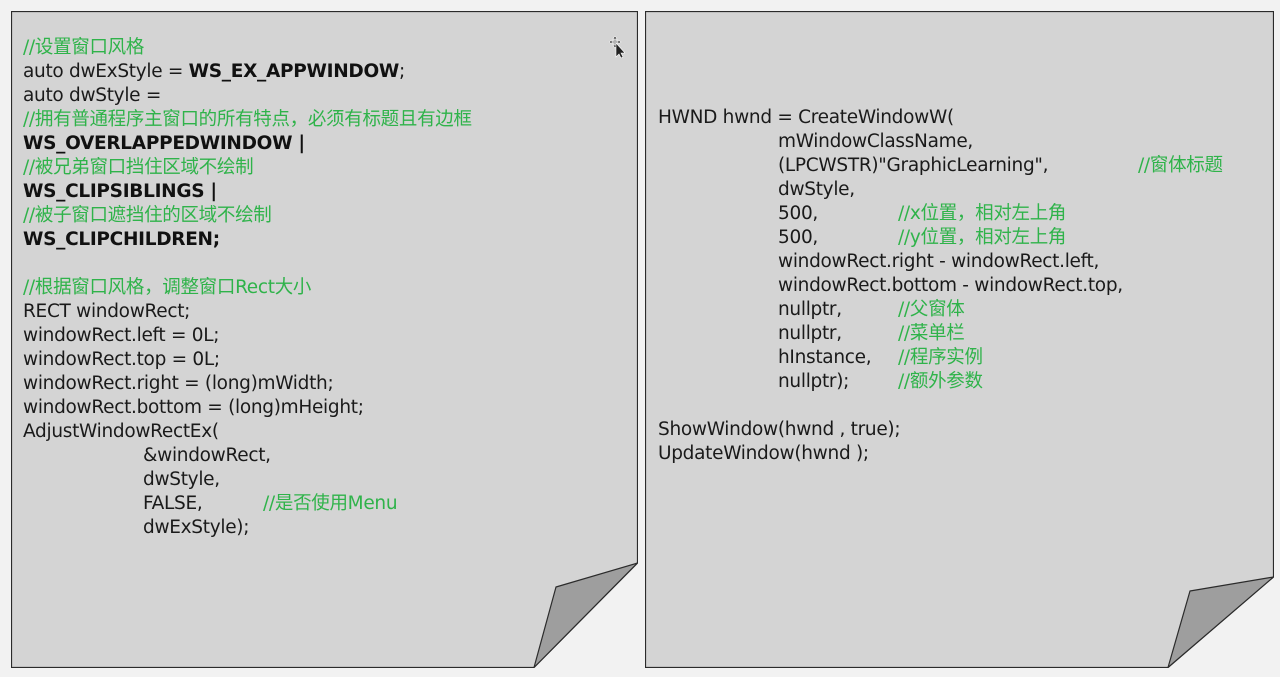  I want to click on left-code-line: //设置窗口风格, so click(83, 48).